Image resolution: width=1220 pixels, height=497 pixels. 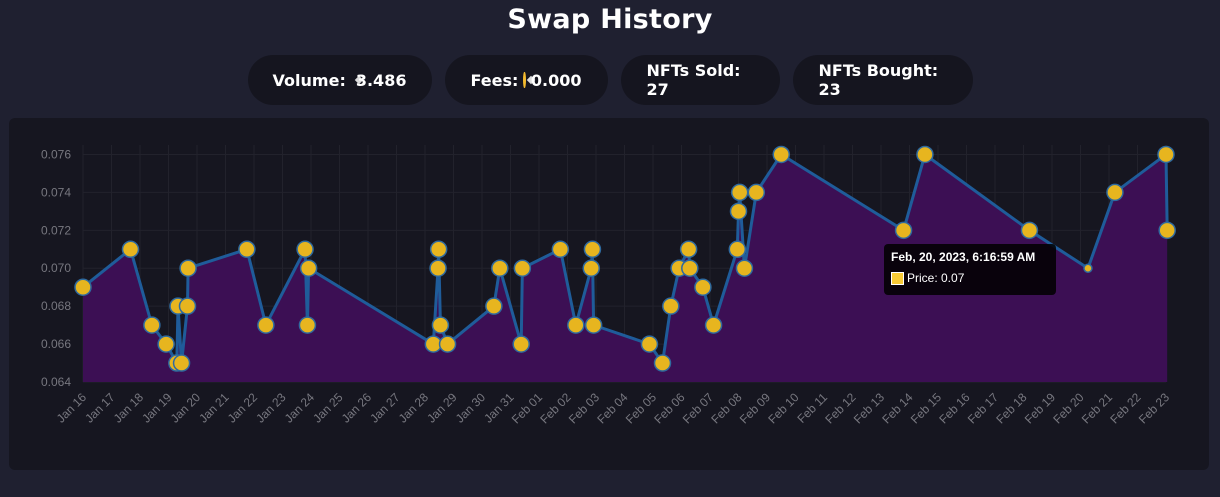 What do you see at coordinates (983, 408) in the screenshot?
I see `x-tick-label: Feb 17` at bounding box center [983, 408].